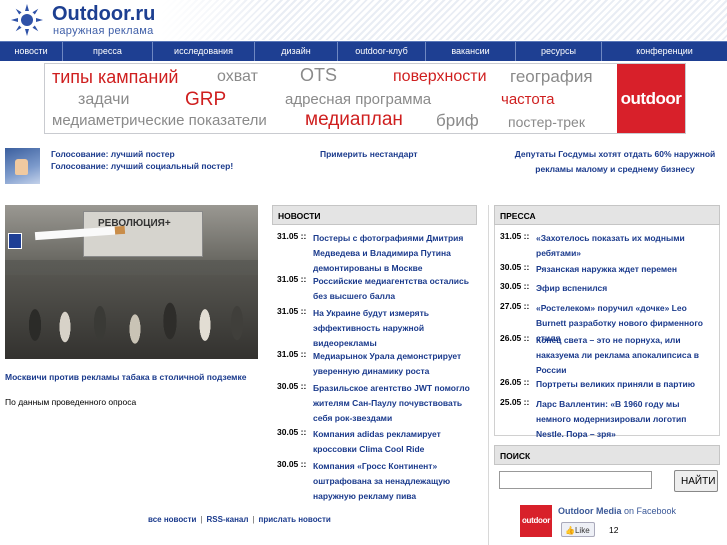 The image size is (727, 545). What do you see at coordinates (358, 99) in the screenshot?
I see `banner-tag: адресная программа` at bounding box center [358, 99].